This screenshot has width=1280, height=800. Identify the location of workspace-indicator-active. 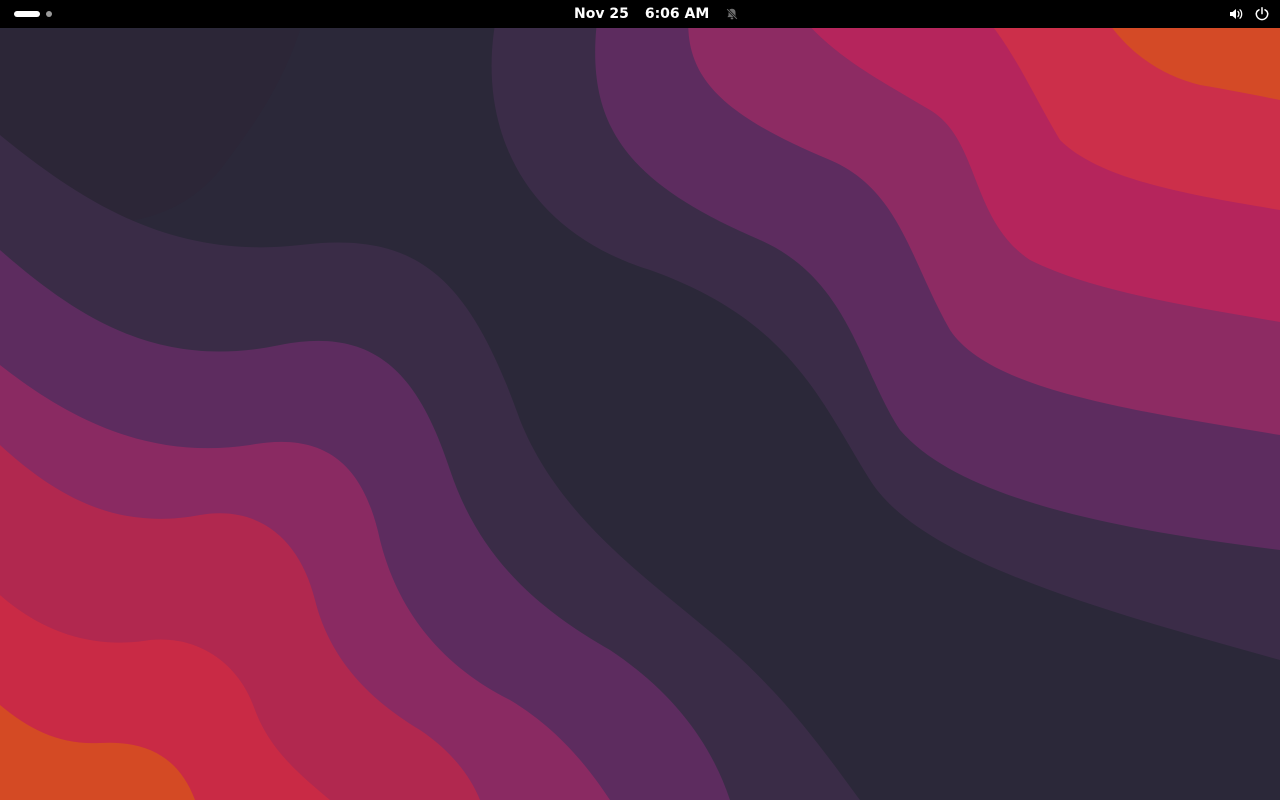
(27, 14).